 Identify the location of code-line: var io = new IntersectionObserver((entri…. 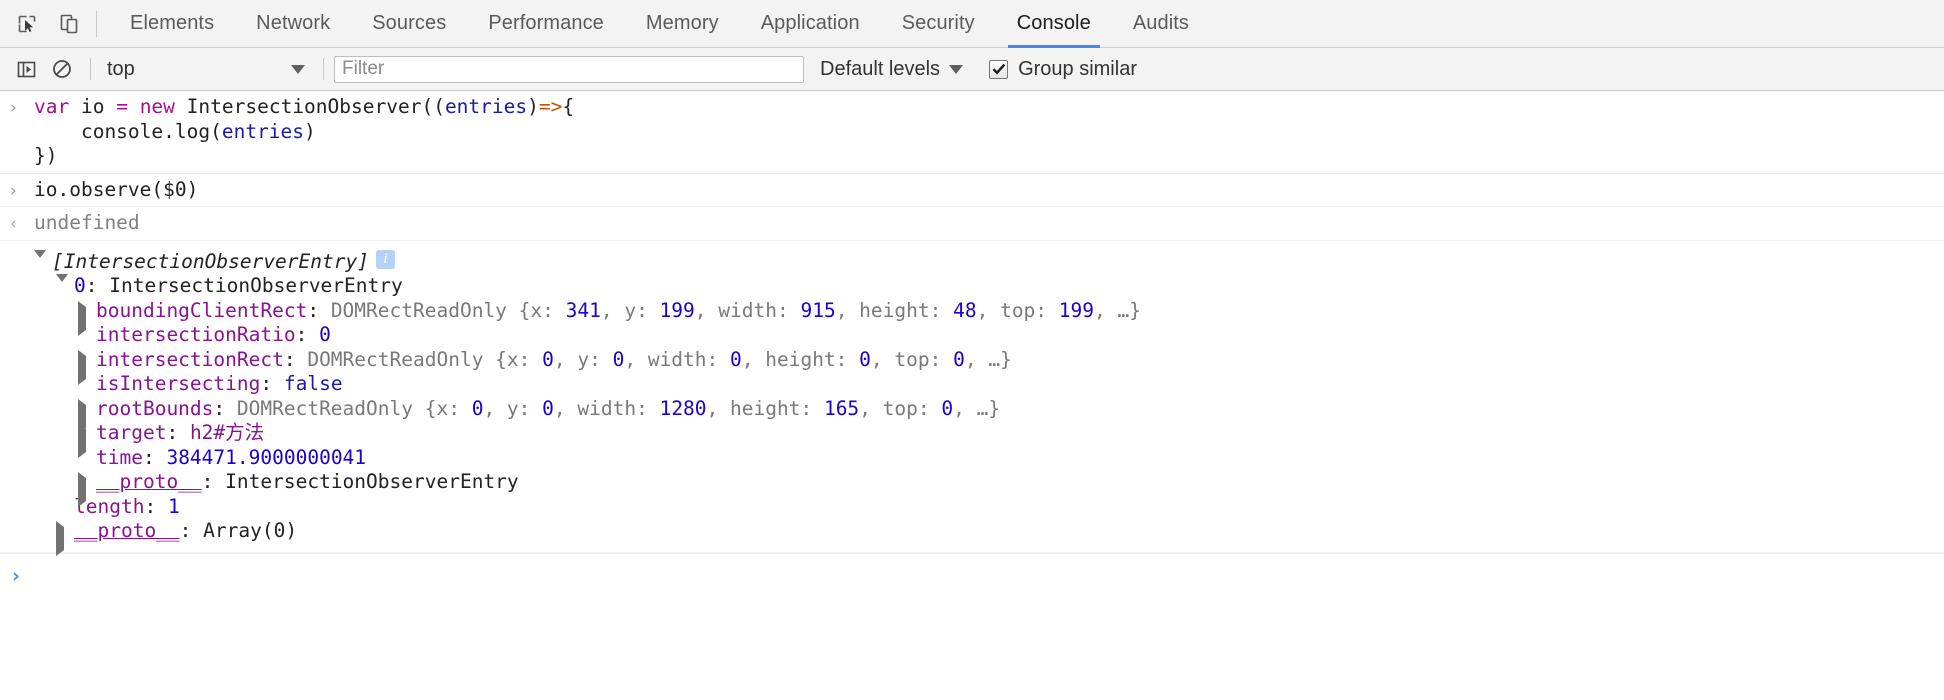
(304, 106).